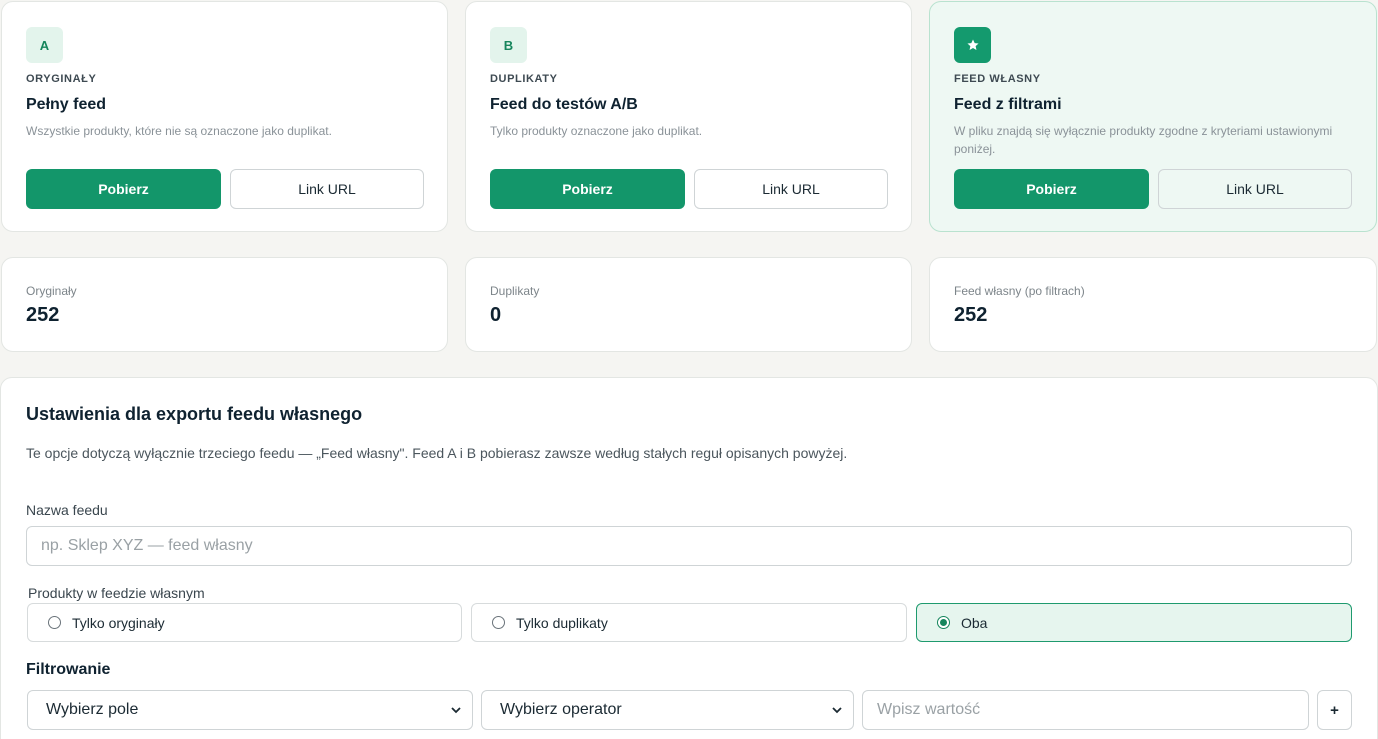 The image size is (1378, 739). I want to click on radio-only-originals: Tylko oryginały, so click(244, 622).